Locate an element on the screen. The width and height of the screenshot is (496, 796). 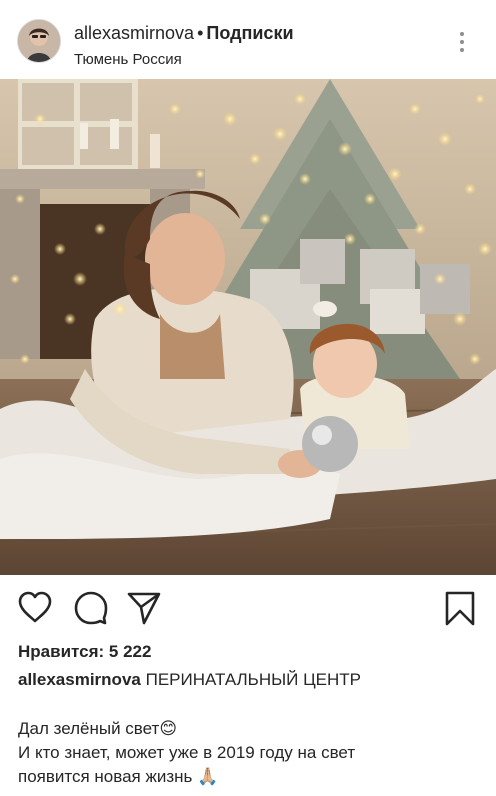
caption-headline: ПЕРИНАТАЛЬНЫЙ ЦЕНТР is located at coordinates (253, 679).